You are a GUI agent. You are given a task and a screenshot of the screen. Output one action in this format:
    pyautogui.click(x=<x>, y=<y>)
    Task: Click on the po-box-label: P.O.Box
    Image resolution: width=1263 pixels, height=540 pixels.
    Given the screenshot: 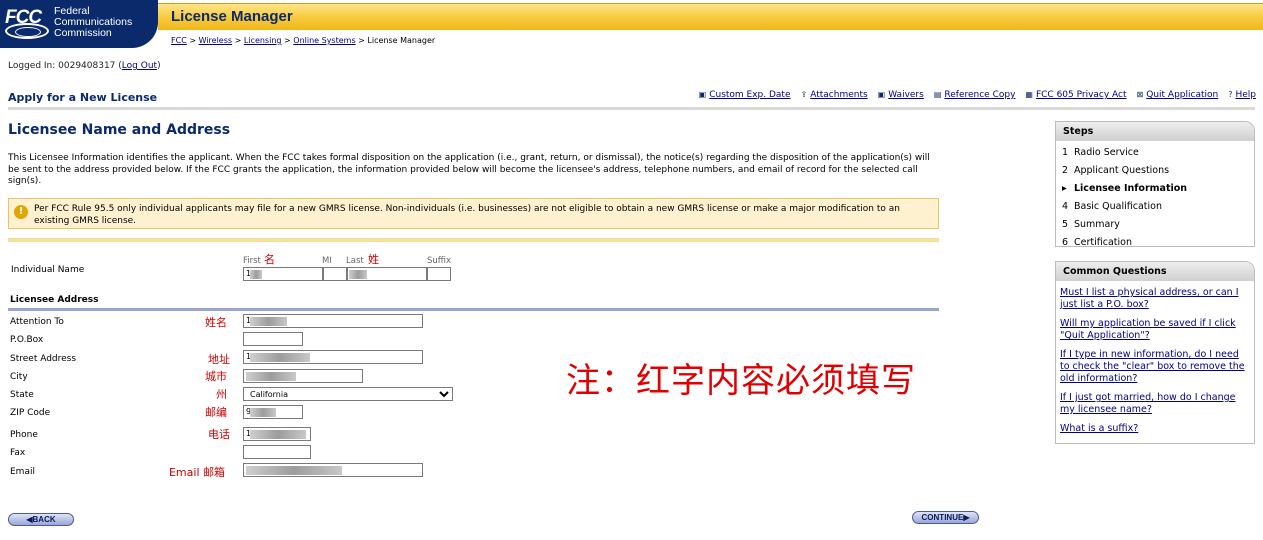 What is the action you would take?
    pyautogui.click(x=27, y=340)
    